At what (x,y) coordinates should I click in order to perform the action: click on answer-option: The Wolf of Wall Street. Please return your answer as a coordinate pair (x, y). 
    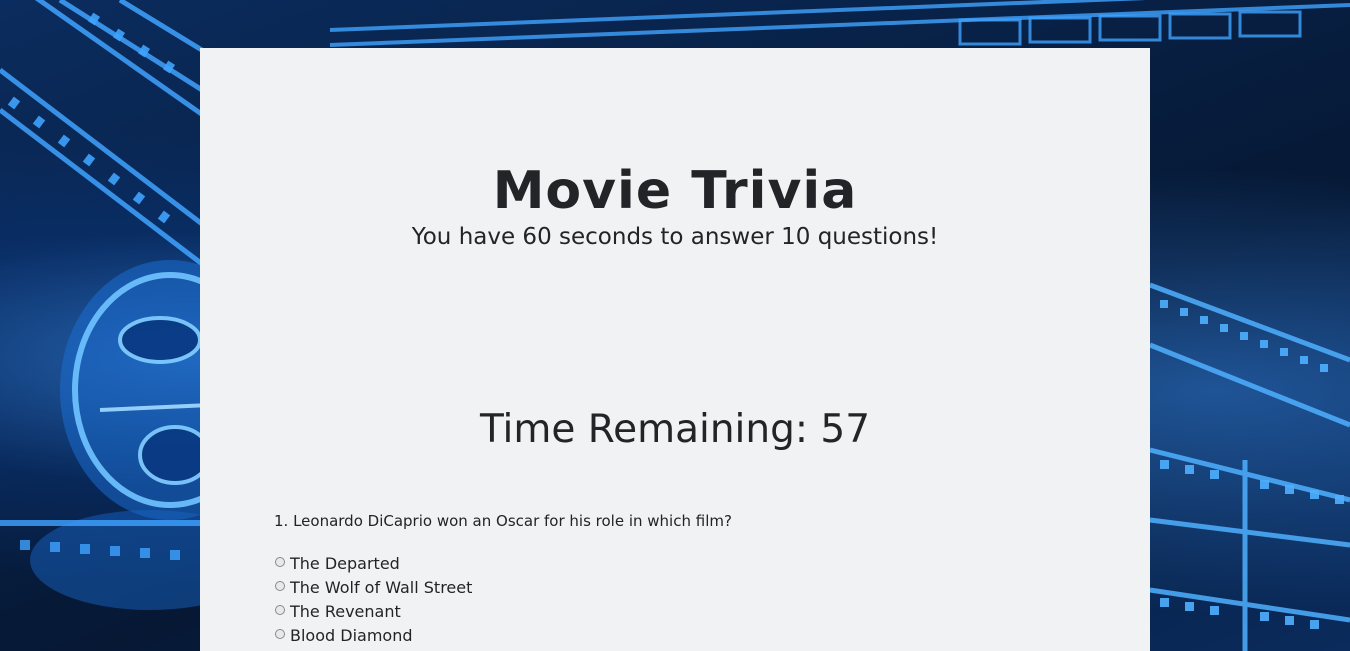
    Looking at the image, I should click on (373, 587).